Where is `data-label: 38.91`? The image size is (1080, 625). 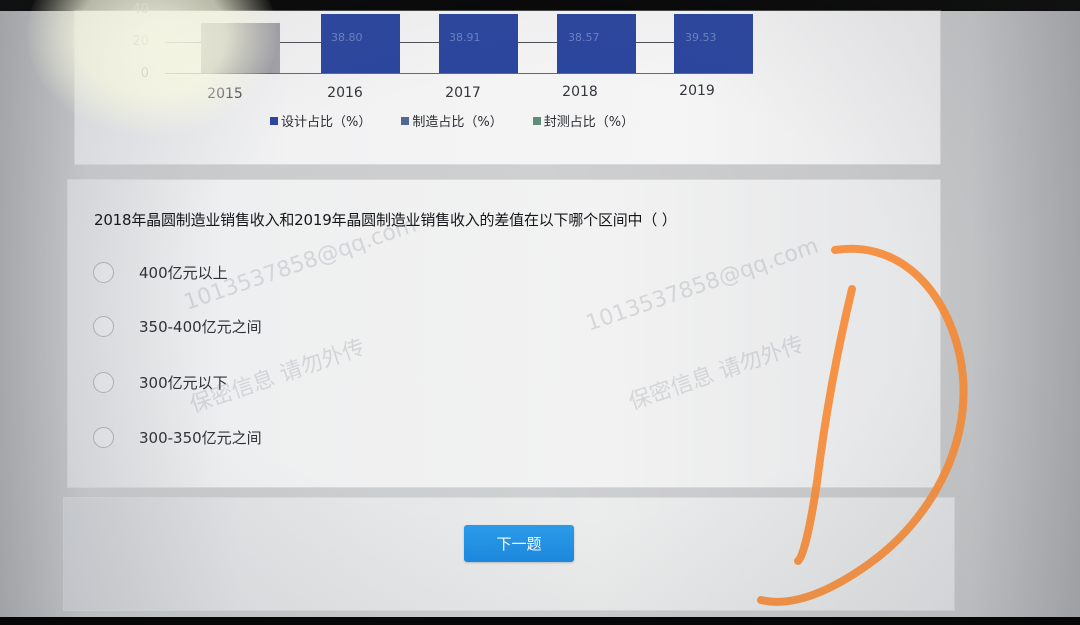
data-label: 38.91 is located at coordinates (465, 37).